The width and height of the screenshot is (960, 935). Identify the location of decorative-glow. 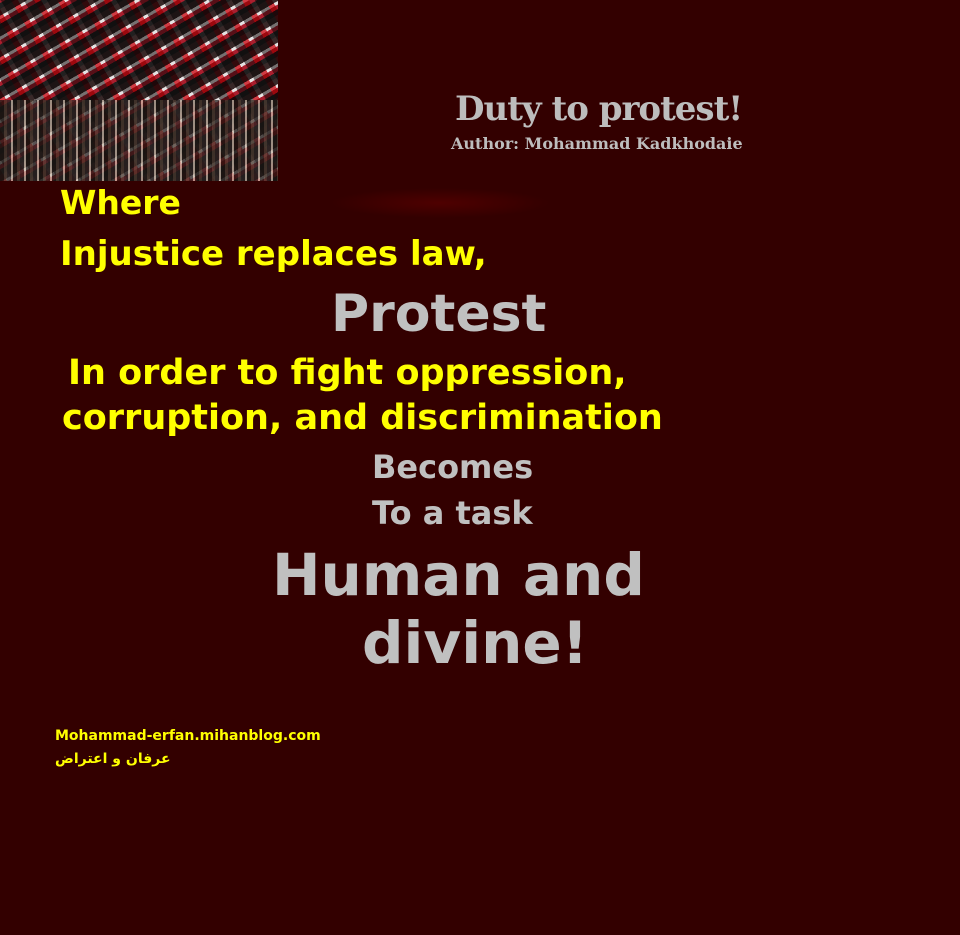
(440, 203).